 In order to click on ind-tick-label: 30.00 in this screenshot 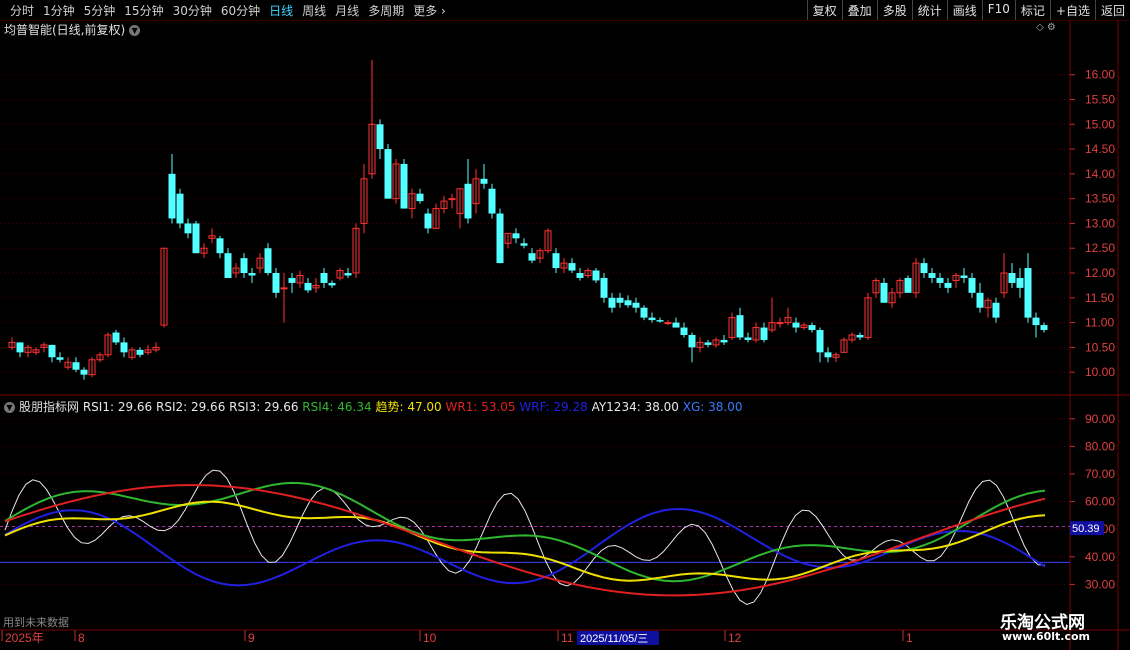, I will do `click(1100, 584)`.